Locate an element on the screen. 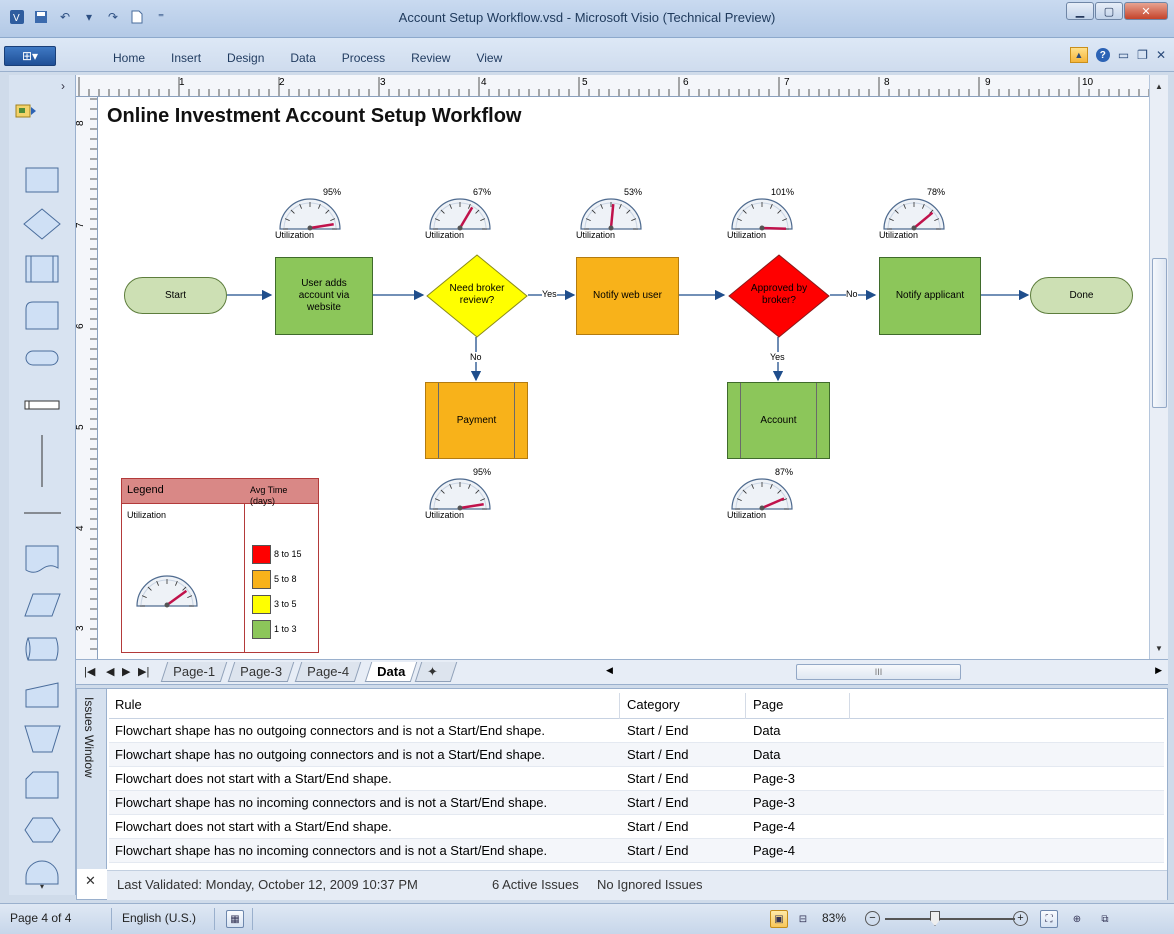  tab-process: Process is located at coordinates (363, 58).